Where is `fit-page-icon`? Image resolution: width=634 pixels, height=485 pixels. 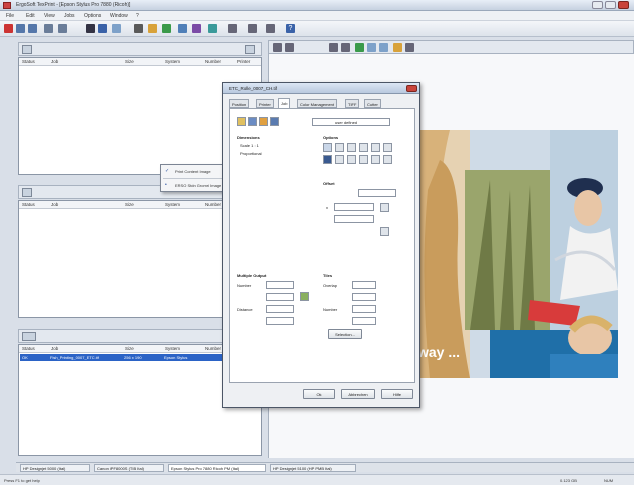
fit-page-icon is located at coordinates (387, 147).